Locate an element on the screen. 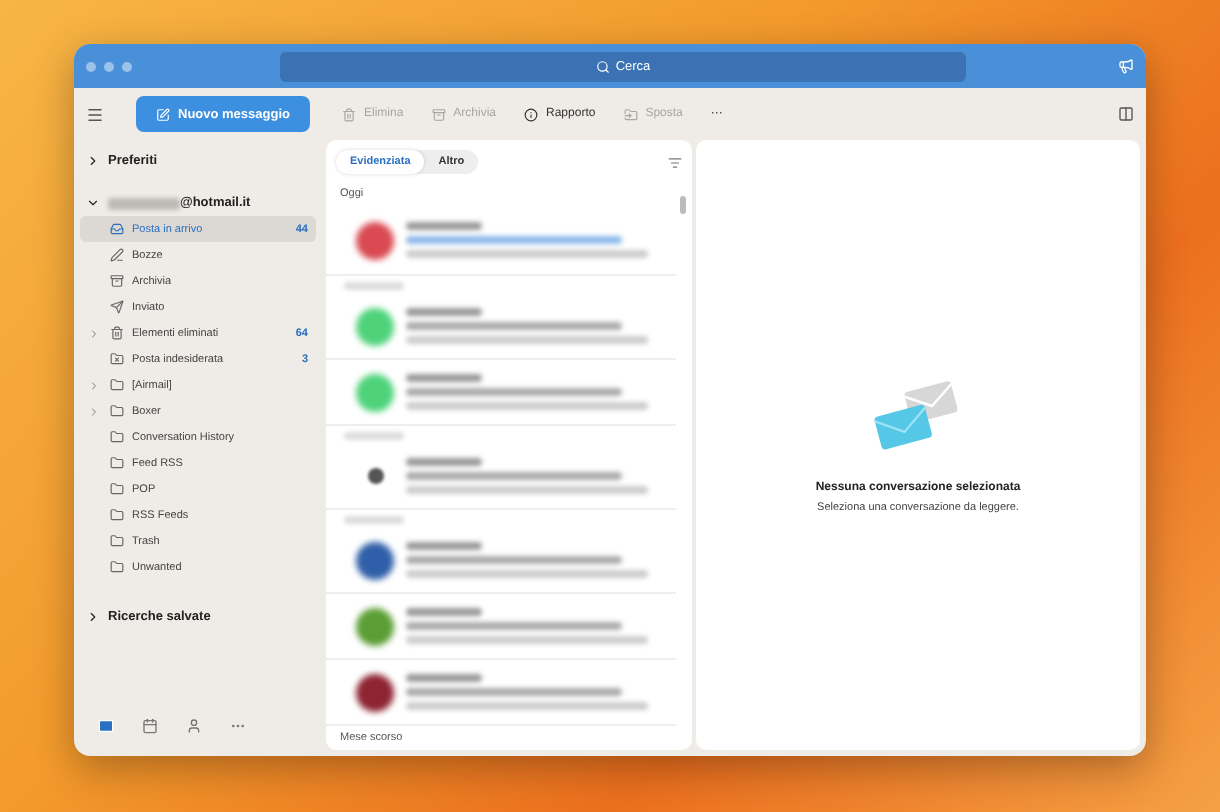  folder-arrow-icon is located at coordinates (630, 114).